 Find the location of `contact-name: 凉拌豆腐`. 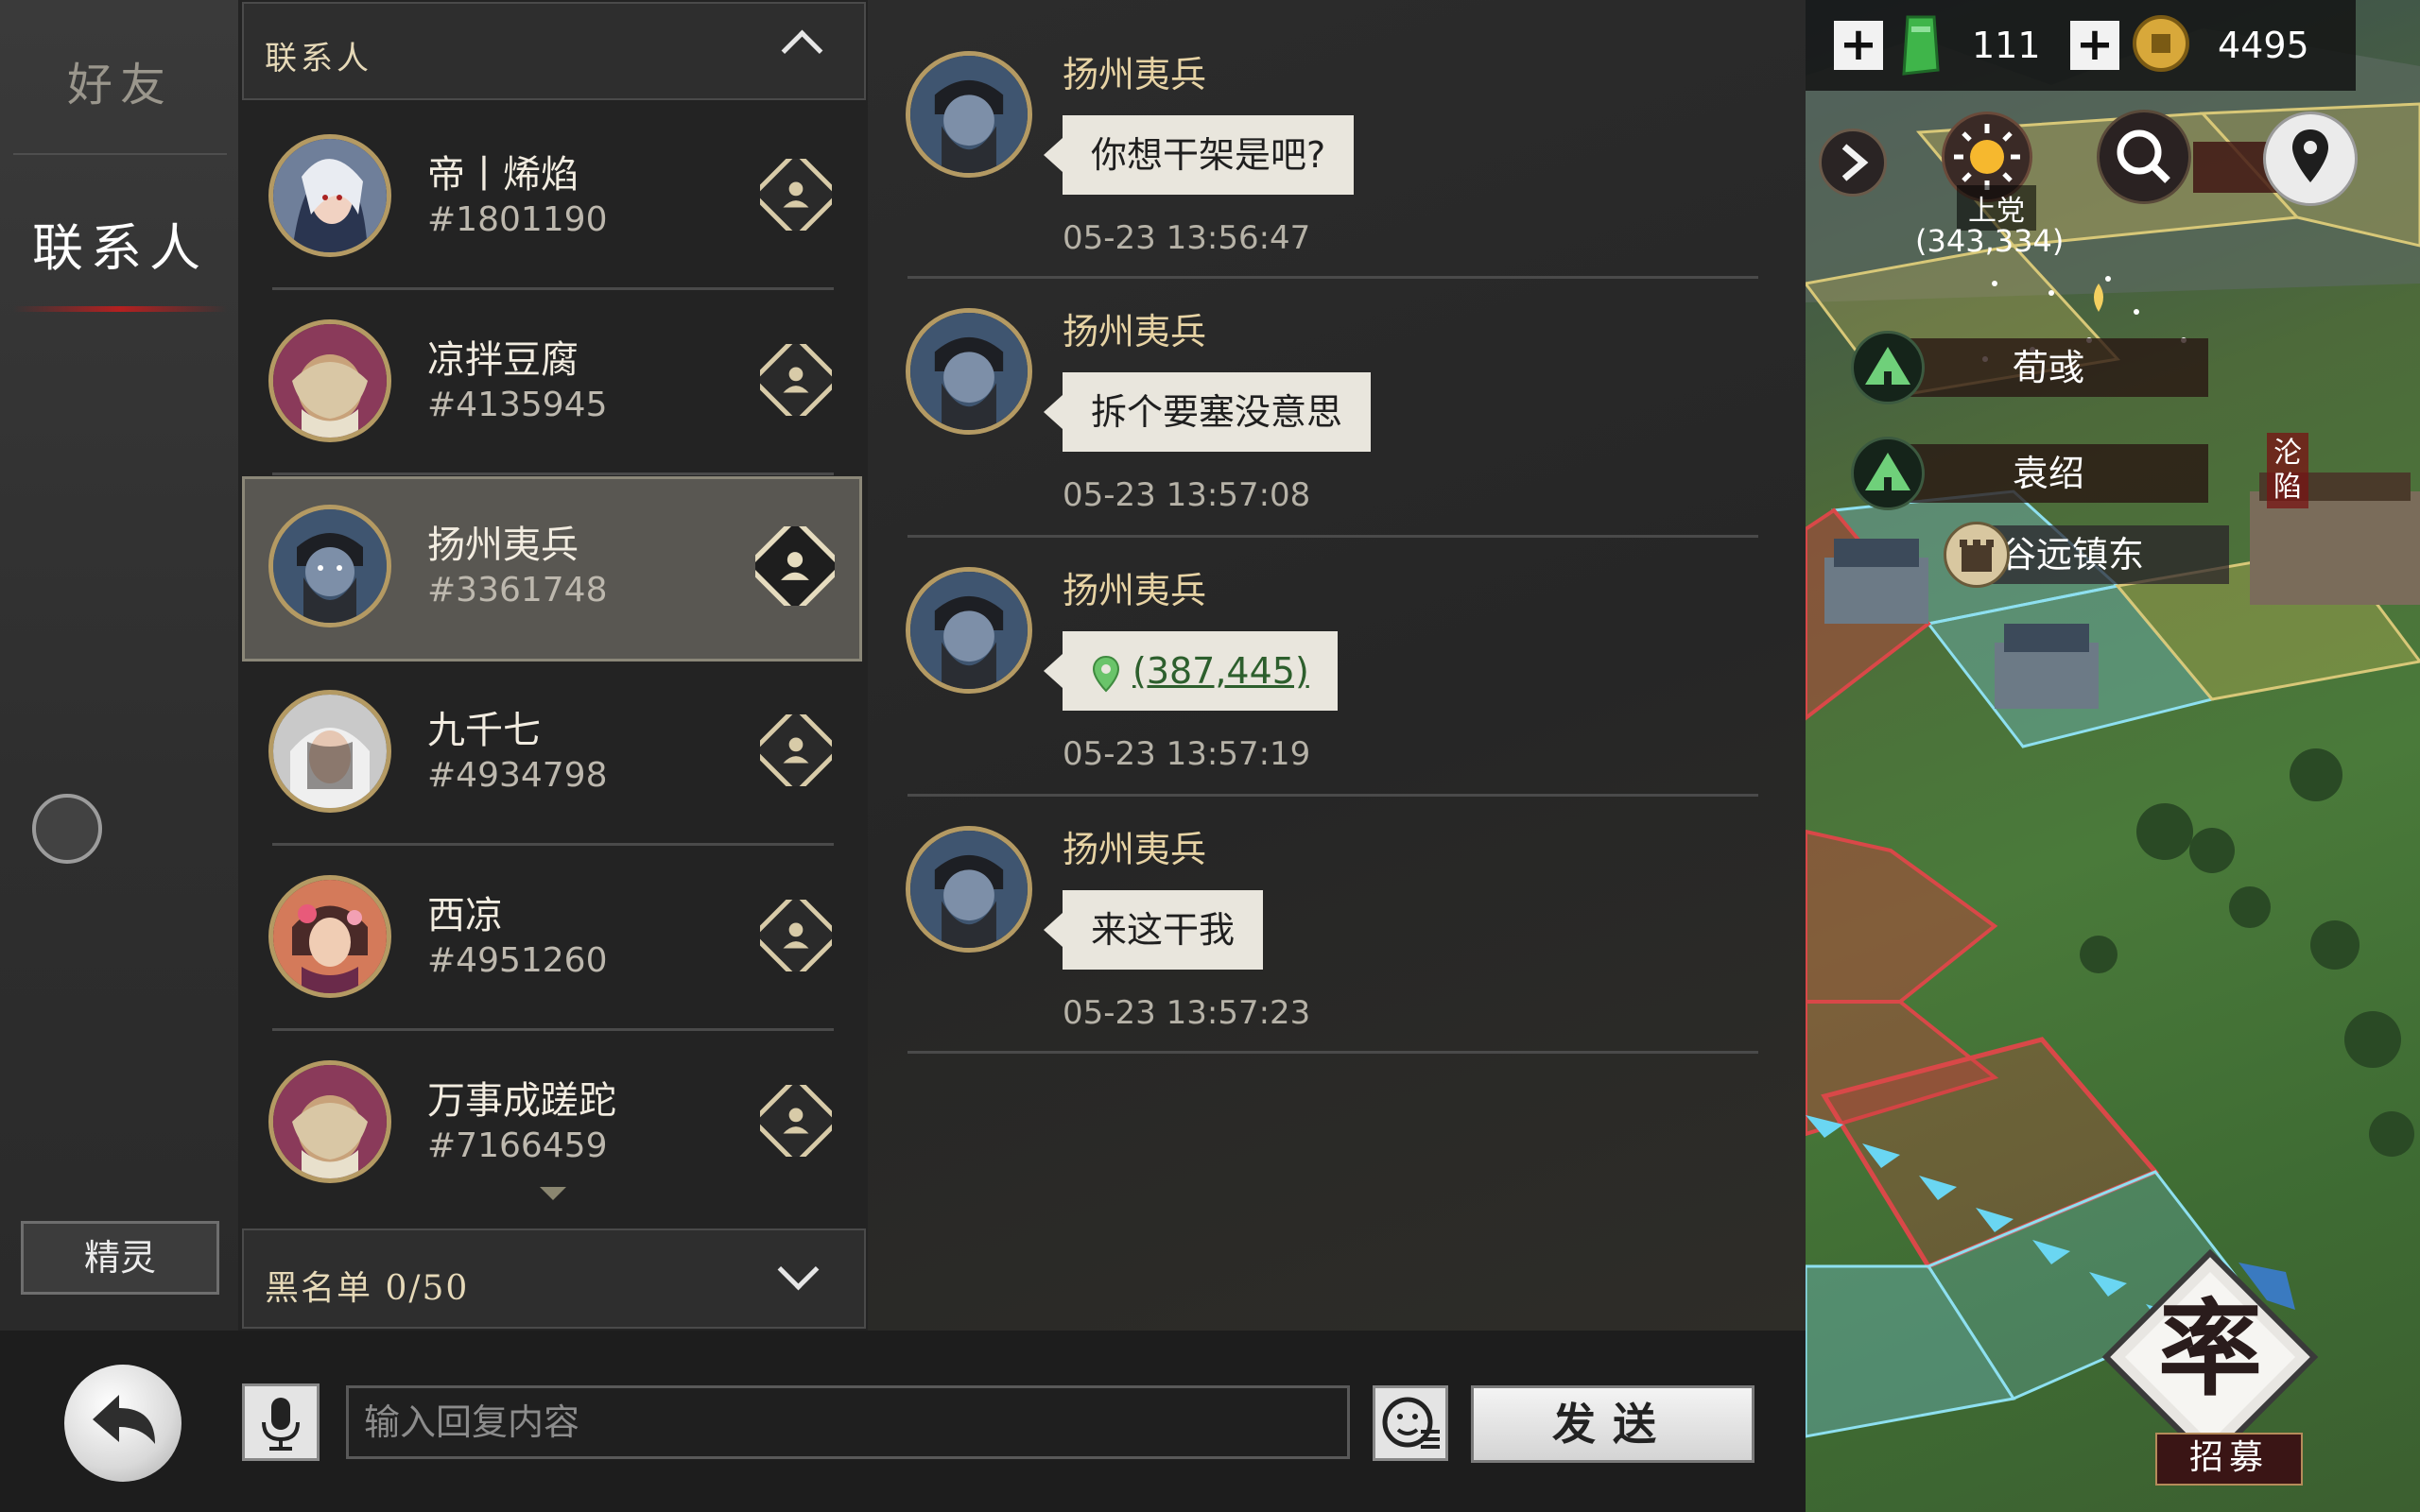

contact-name: 凉拌豆腐 is located at coordinates (503, 360).